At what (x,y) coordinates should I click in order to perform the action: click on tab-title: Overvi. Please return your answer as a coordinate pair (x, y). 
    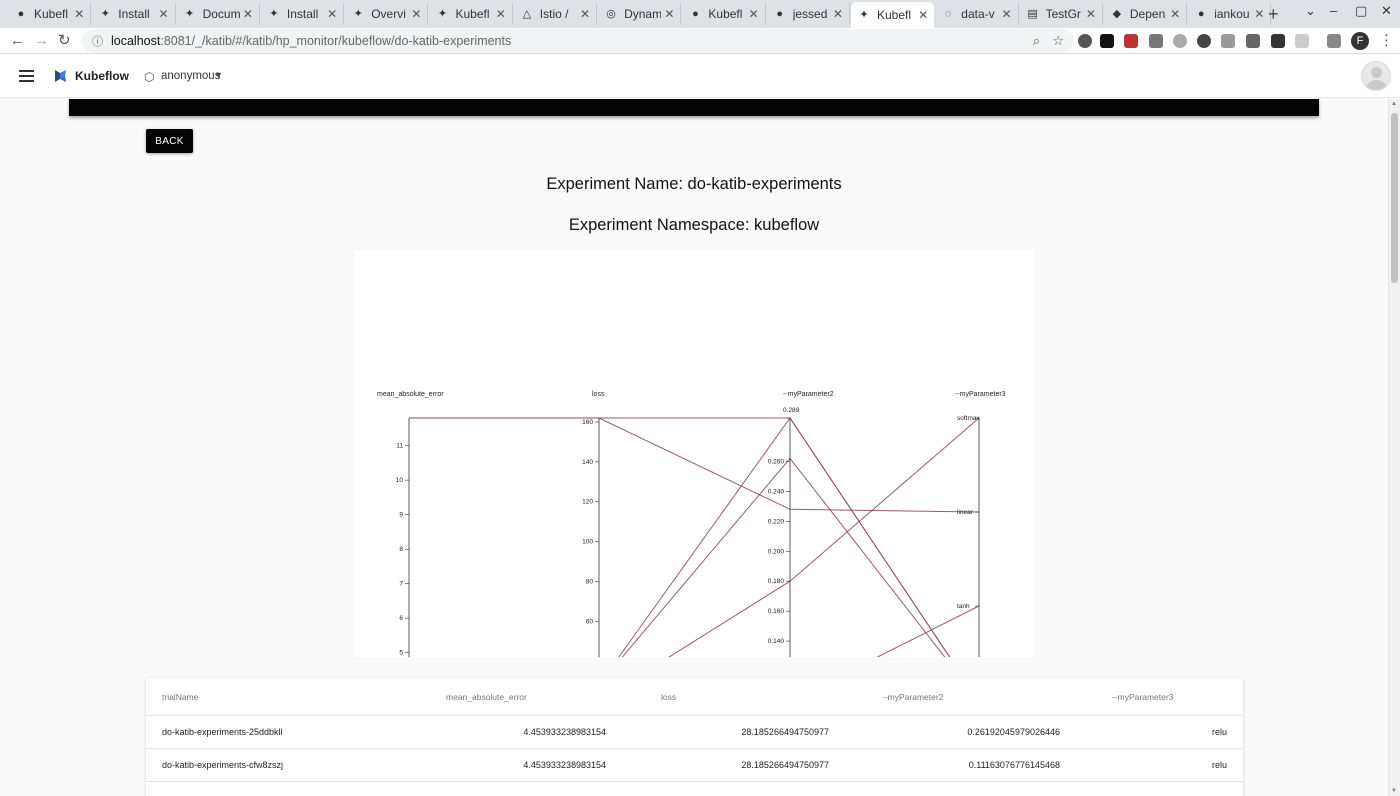
    Looking at the image, I should click on (388, 14).